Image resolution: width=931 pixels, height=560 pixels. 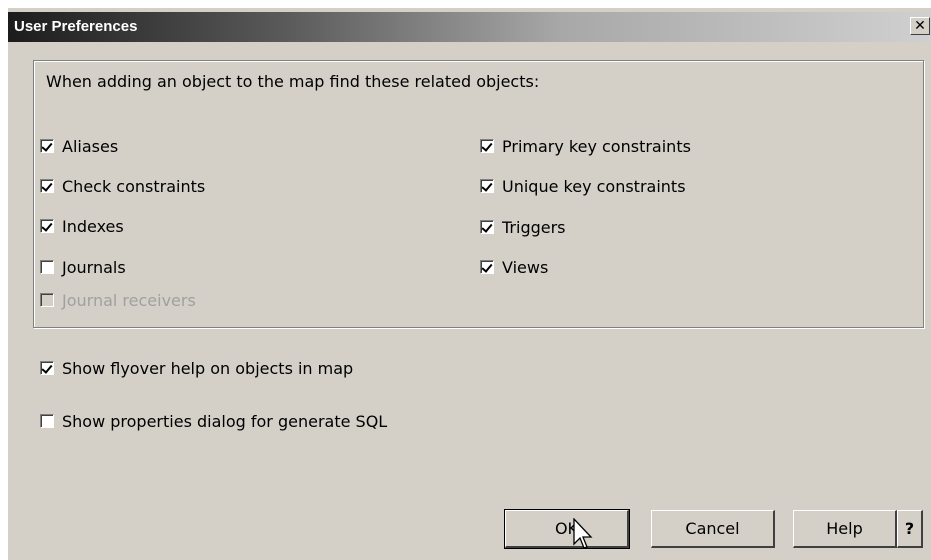 I want to click on checkbox-views: Views, so click(x=514, y=267).